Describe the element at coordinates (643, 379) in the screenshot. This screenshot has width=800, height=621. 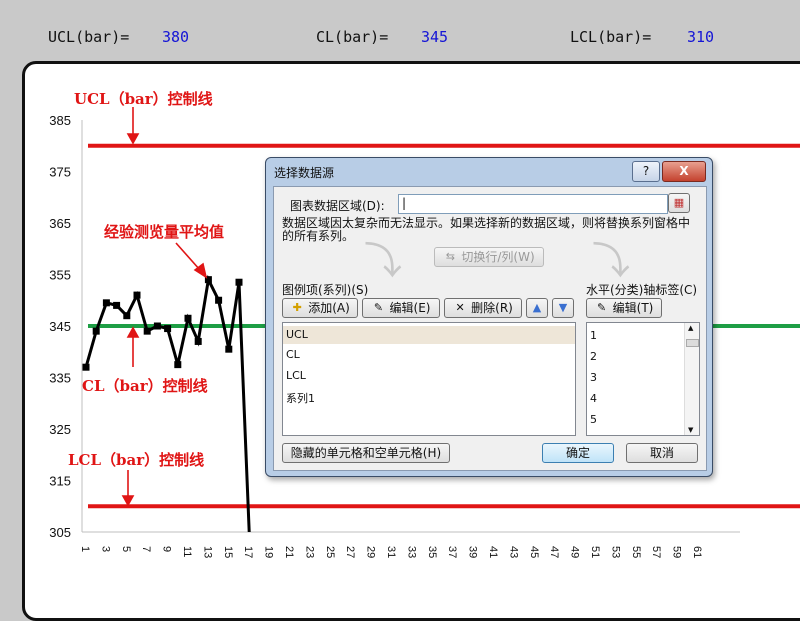
I see `axis-labels-list: 1 2 3 4 5 ▲ ▼` at that location.